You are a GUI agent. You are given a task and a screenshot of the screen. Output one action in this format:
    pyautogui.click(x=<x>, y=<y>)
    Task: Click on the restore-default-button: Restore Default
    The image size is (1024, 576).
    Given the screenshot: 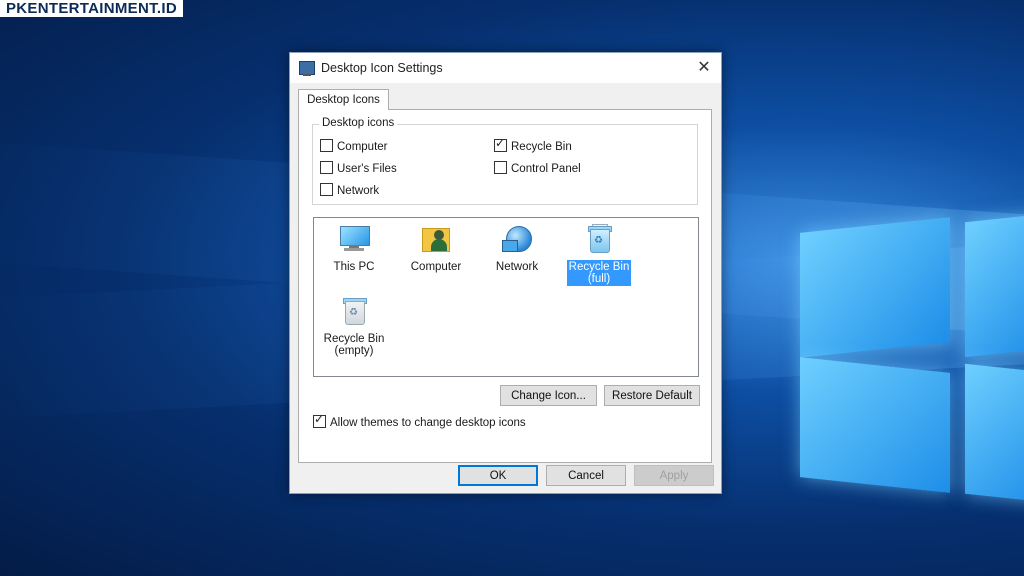 What is the action you would take?
    pyautogui.click(x=652, y=395)
    